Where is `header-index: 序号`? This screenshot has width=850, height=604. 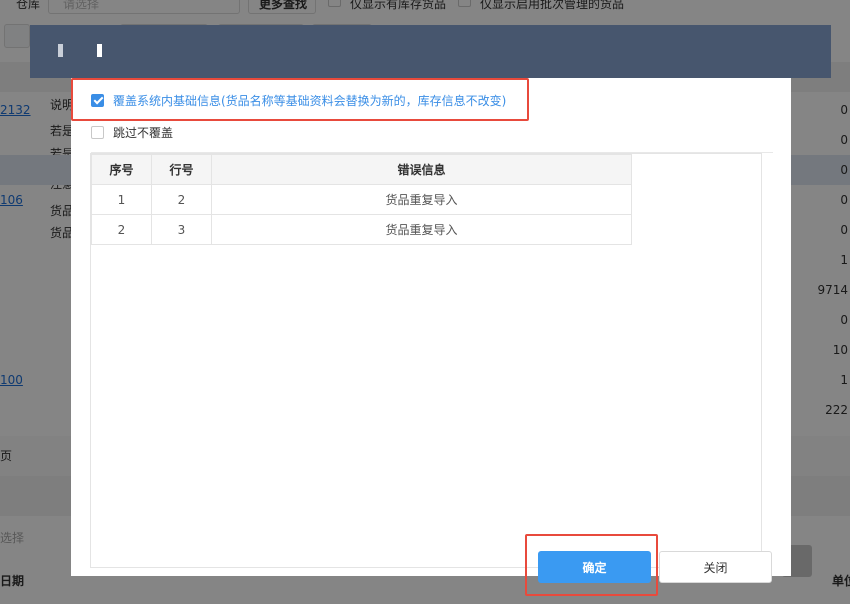 header-index: 序号 is located at coordinates (121, 169).